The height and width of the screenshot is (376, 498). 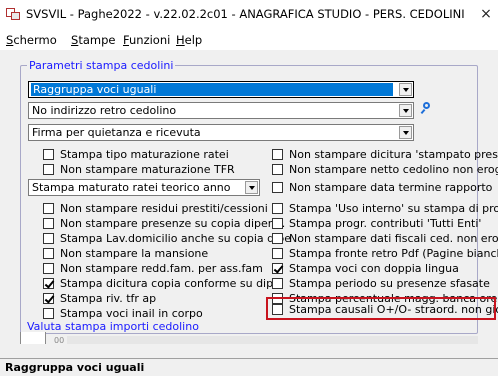 I want to click on status-bar: Raggruppa voci uguali, so click(x=249, y=360).